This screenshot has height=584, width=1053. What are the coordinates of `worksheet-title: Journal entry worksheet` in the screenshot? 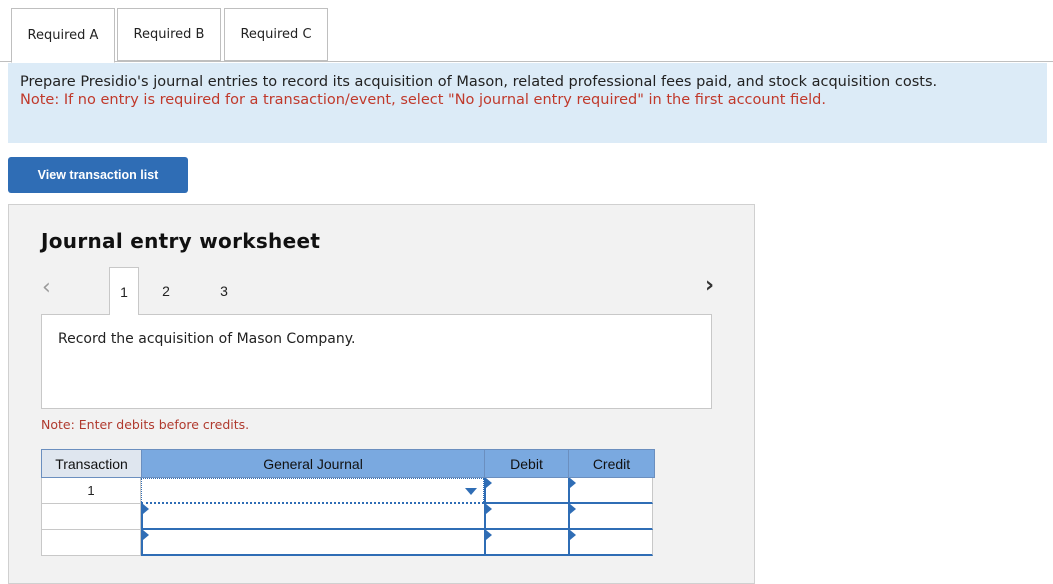 It's located at (181, 241).